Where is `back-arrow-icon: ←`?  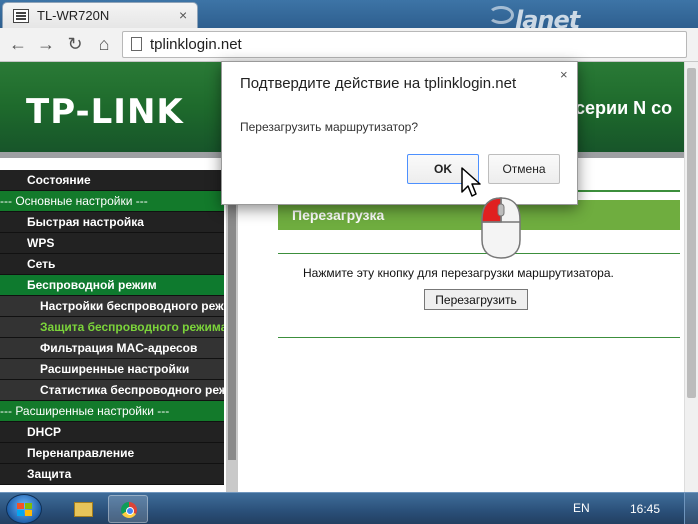 back-arrow-icon: ← is located at coordinates (18, 44).